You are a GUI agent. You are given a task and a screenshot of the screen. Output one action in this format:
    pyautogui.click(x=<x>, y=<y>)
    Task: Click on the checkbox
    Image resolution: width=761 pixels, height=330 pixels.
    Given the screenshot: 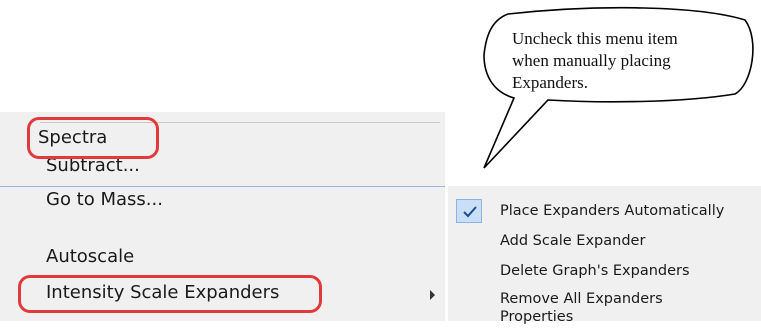 What is the action you would take?
    pyautogui.click(x=469, y=211)
    